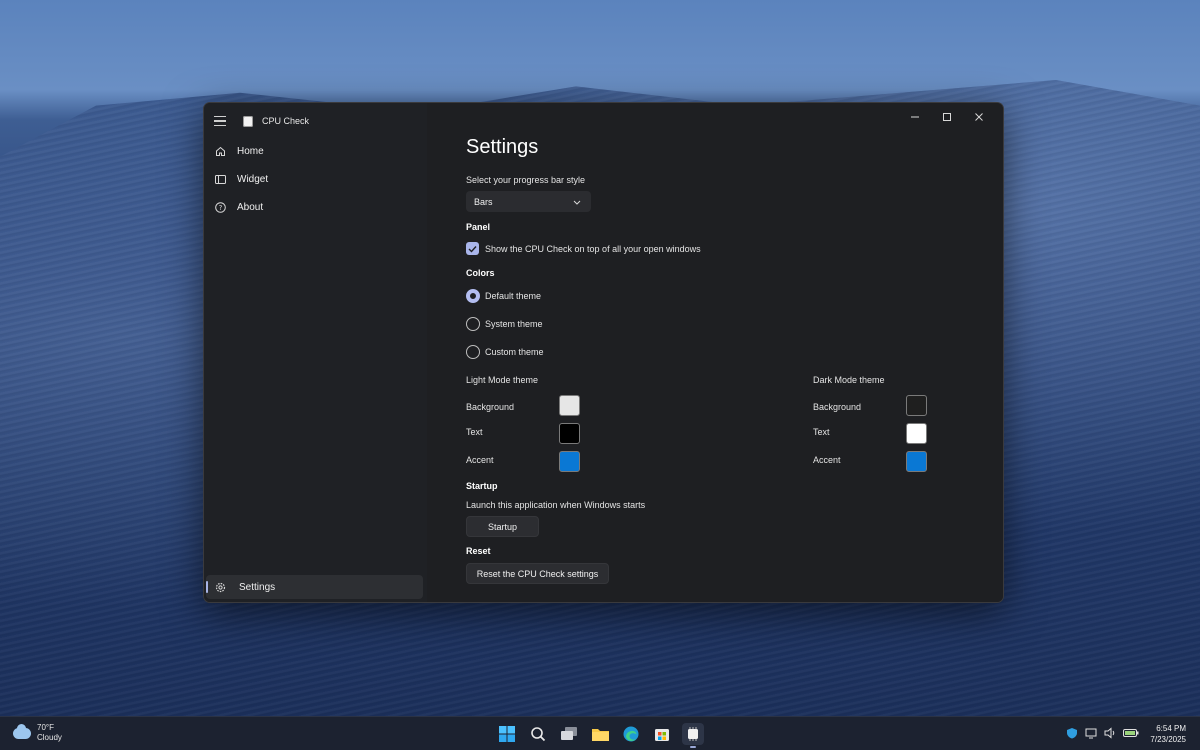  What do you see at coordinates (502, 147) in the screenshot?
I see `page-title: Settings` at bounding box center [502, 147].